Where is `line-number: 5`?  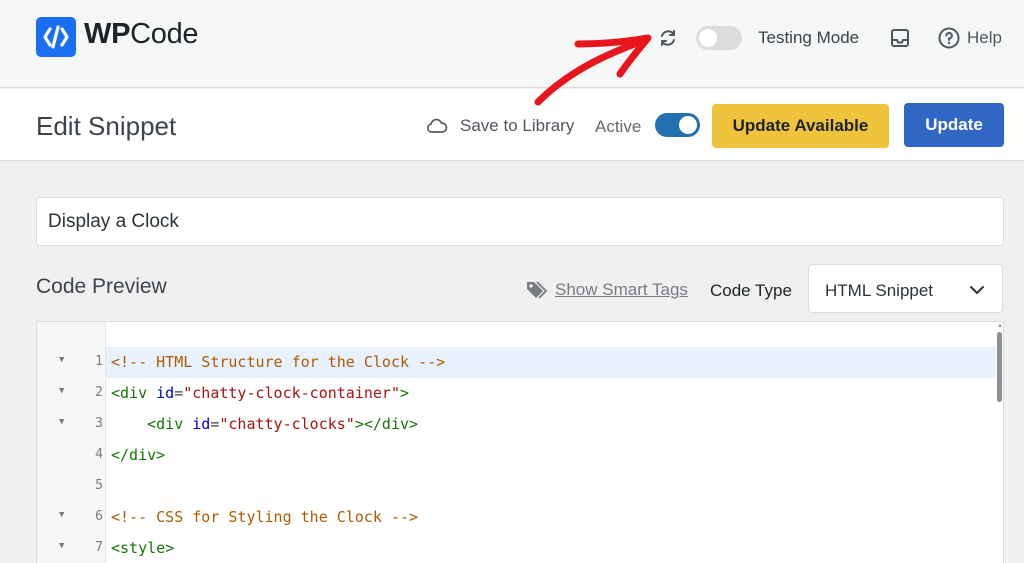 line-number: 5 is located at coordinates (99, 485).